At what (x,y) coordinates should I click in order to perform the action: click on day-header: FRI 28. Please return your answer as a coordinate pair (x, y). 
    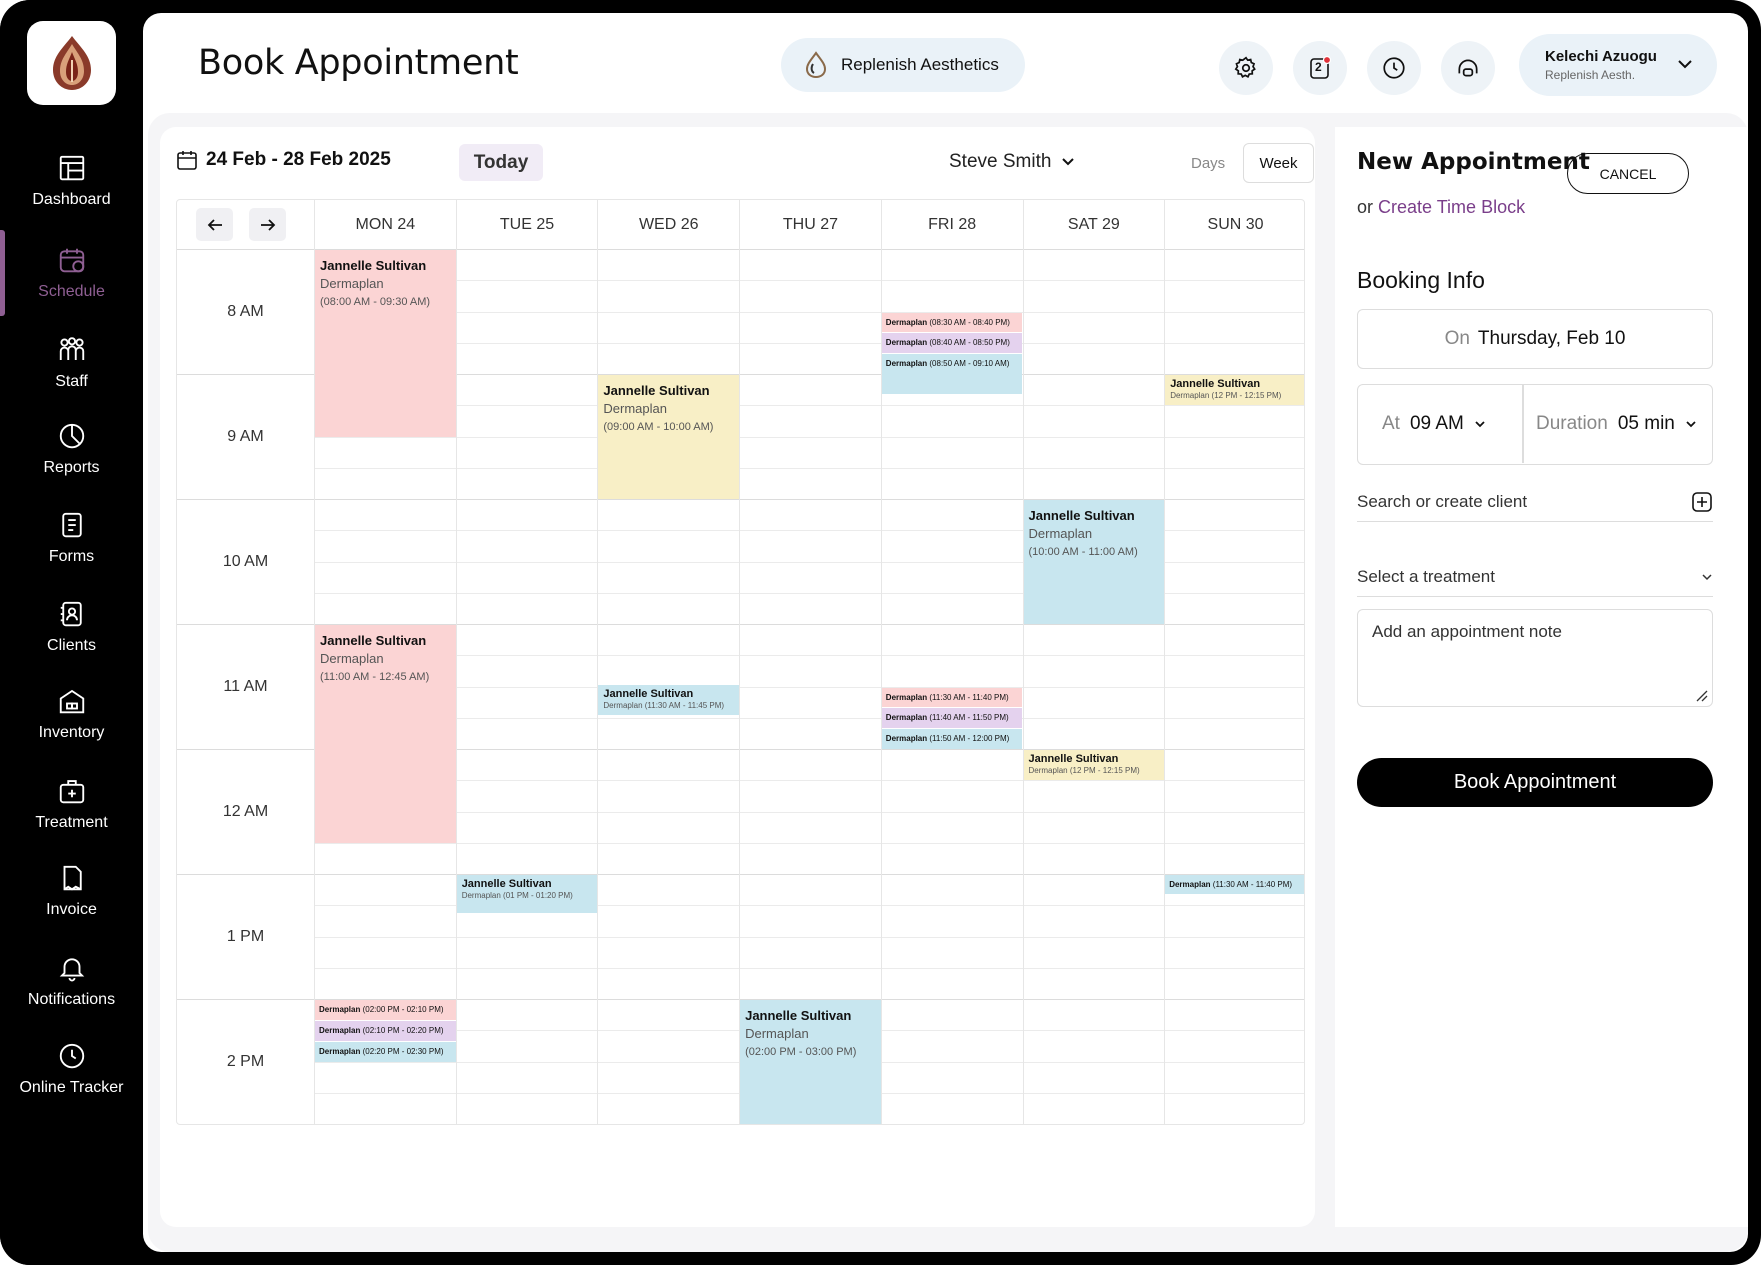
    Looking at the image, I should click on (951, 224).